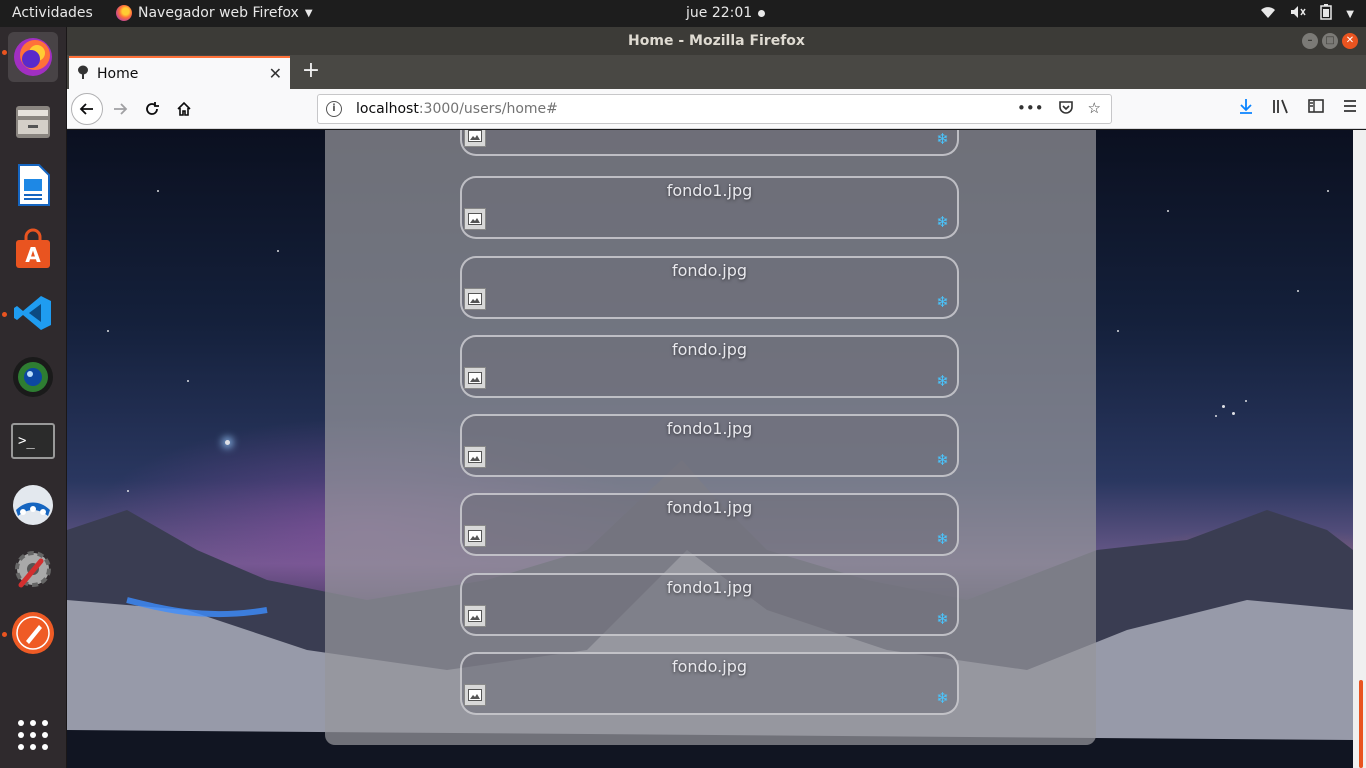  I want to click on shopping-bag-icon: A, so click(33, 248).